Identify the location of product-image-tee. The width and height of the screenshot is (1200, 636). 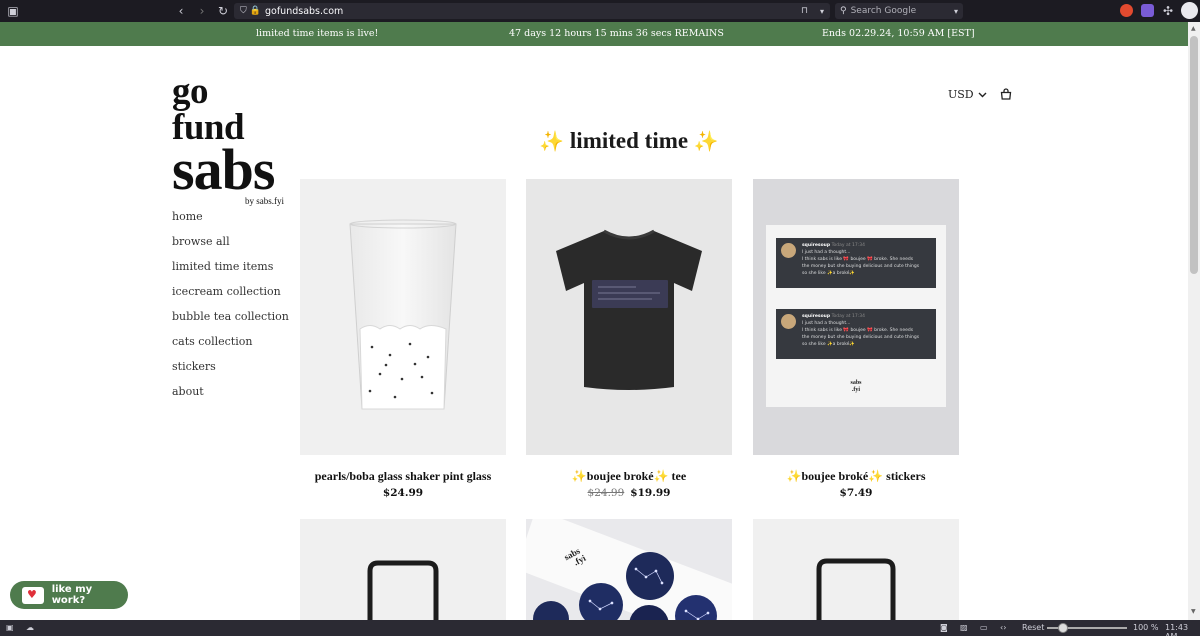
(629, 317).